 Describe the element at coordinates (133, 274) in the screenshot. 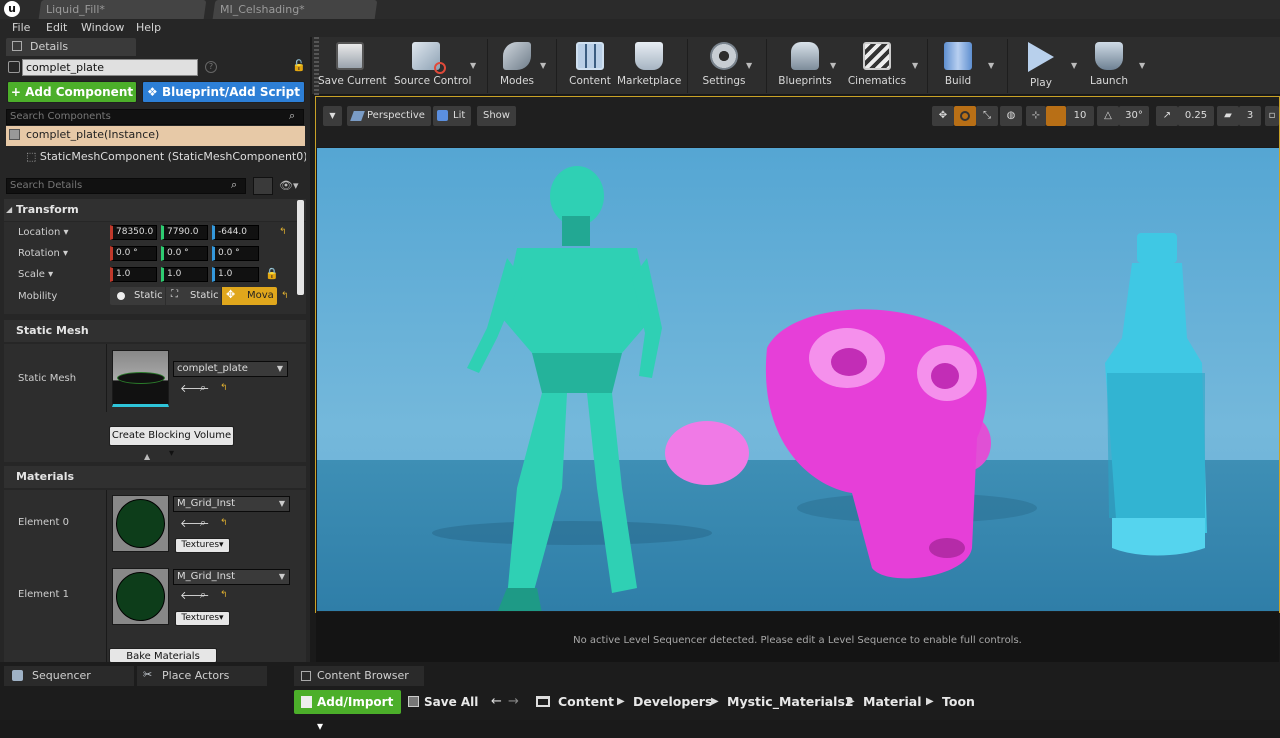

I see `scale-x-field: 1.0` at that location.